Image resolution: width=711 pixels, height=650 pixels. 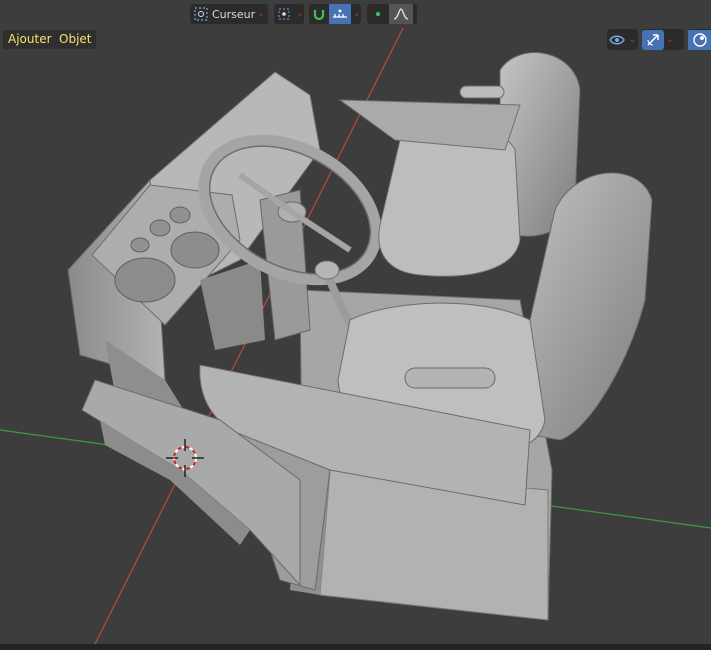 What do you see at coordinates (482, 92) in the screenshot?
I see `rear-seat-handle` at bounding box center [482, 92].